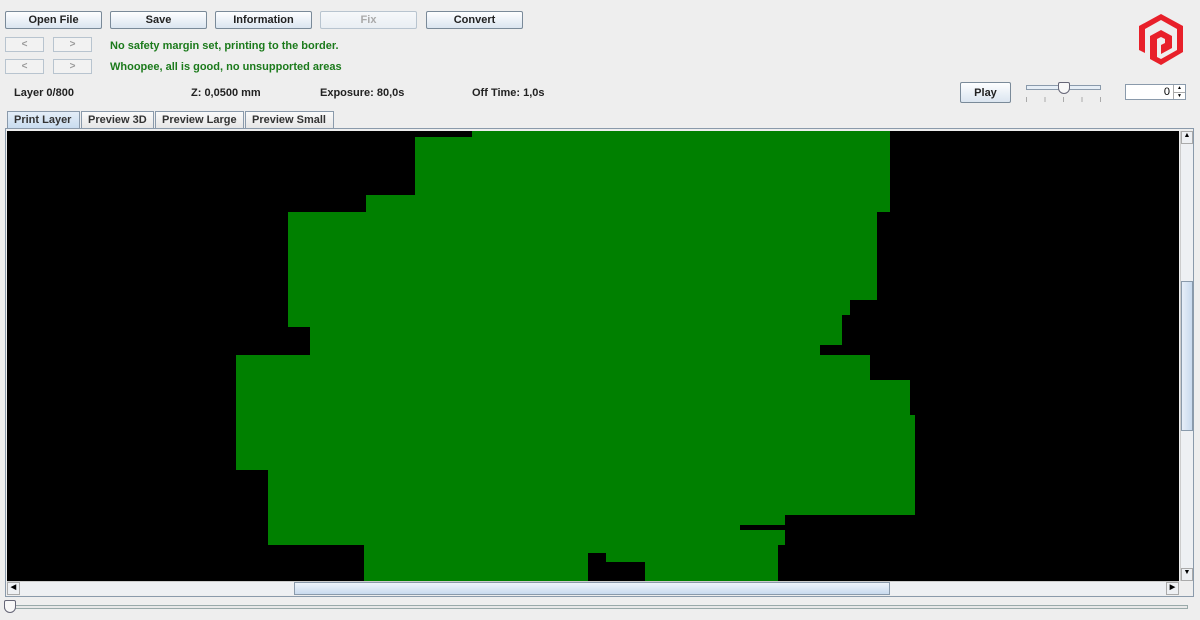  Describe the element at coordinates (24, 44) in the screenshot. I see `margin-prev-button: <` at that location.